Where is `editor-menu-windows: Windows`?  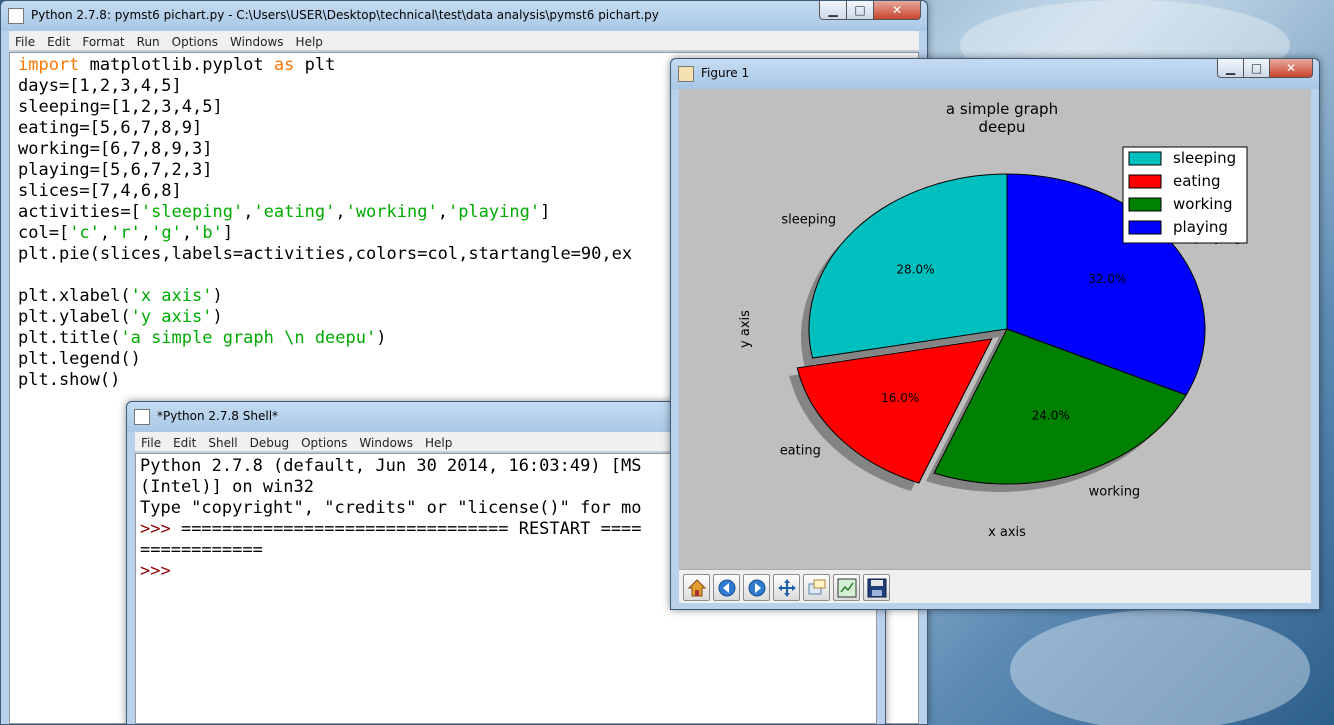 editor-menu-windows: Windows is located at coordinates (257, 42).